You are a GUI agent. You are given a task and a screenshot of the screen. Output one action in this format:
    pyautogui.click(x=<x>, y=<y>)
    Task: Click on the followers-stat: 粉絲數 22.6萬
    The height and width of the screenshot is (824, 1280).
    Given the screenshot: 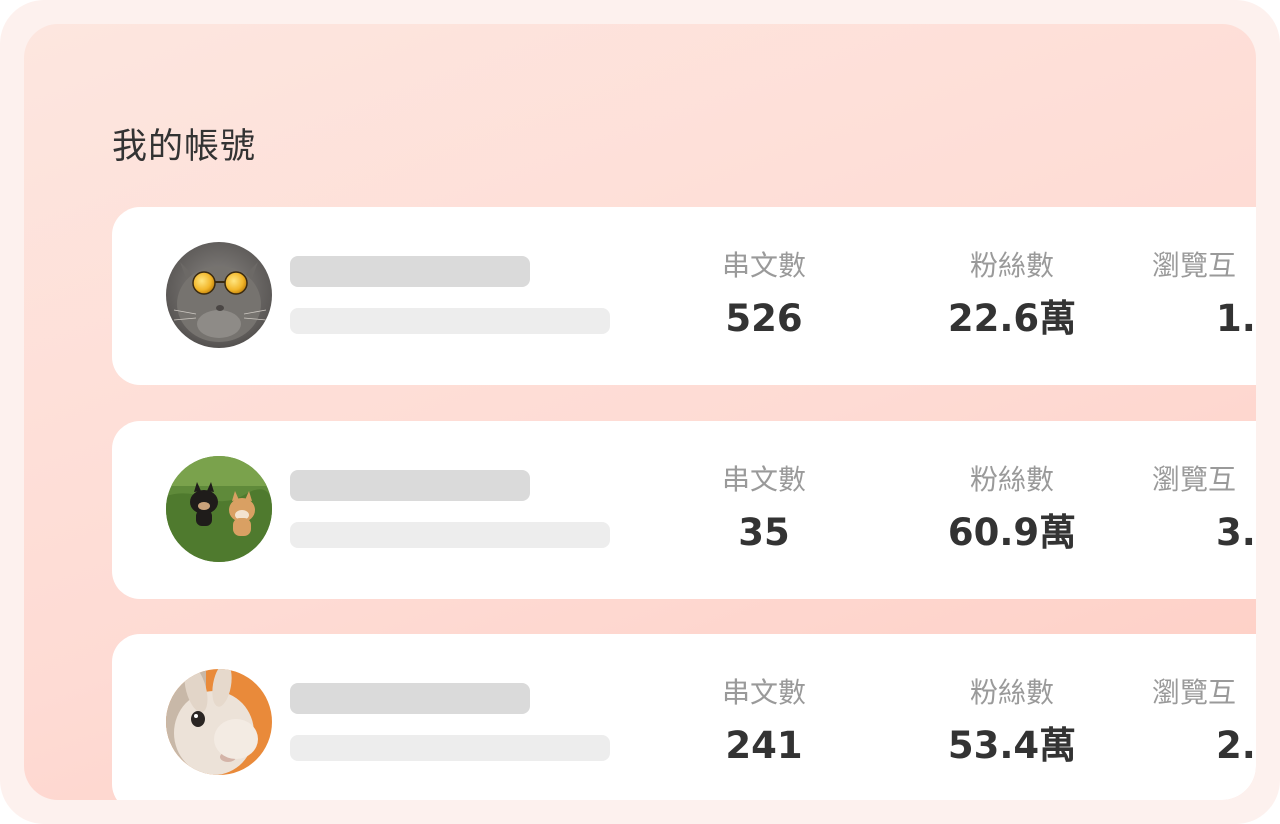 What is the action you would take?
    pyautogui.click(x=1012, y=294)
    